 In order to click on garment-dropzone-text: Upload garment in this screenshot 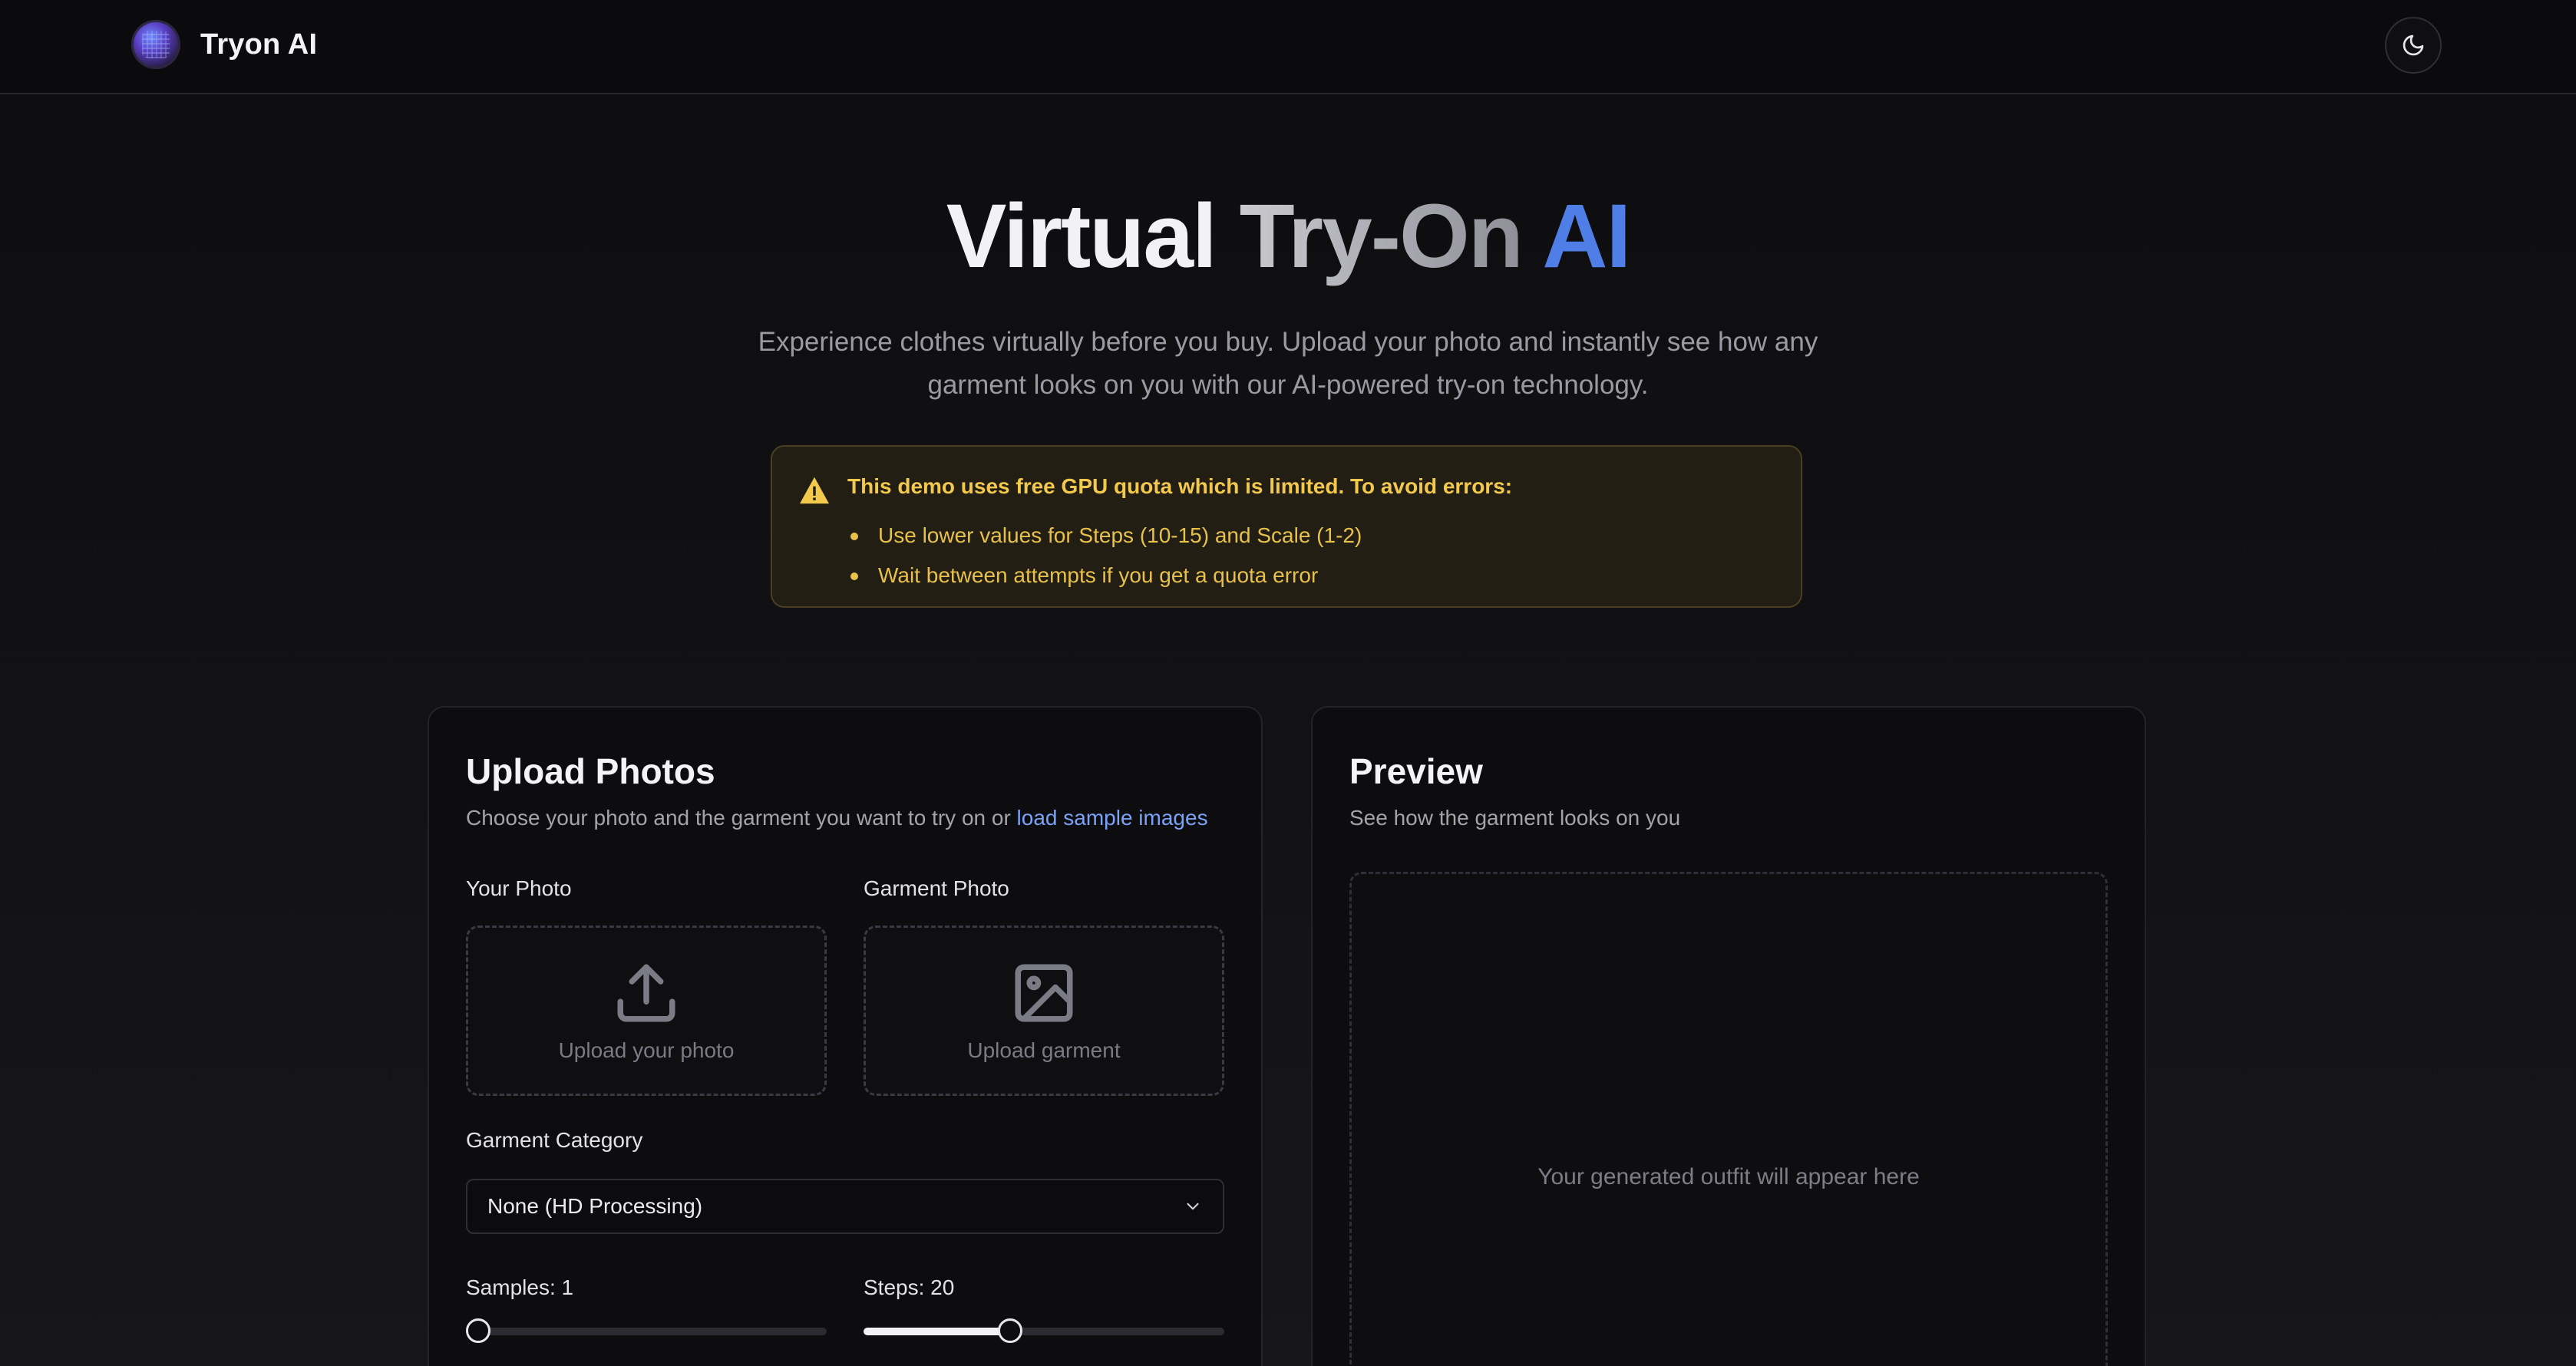, I will do `click(1044, 1050)`.